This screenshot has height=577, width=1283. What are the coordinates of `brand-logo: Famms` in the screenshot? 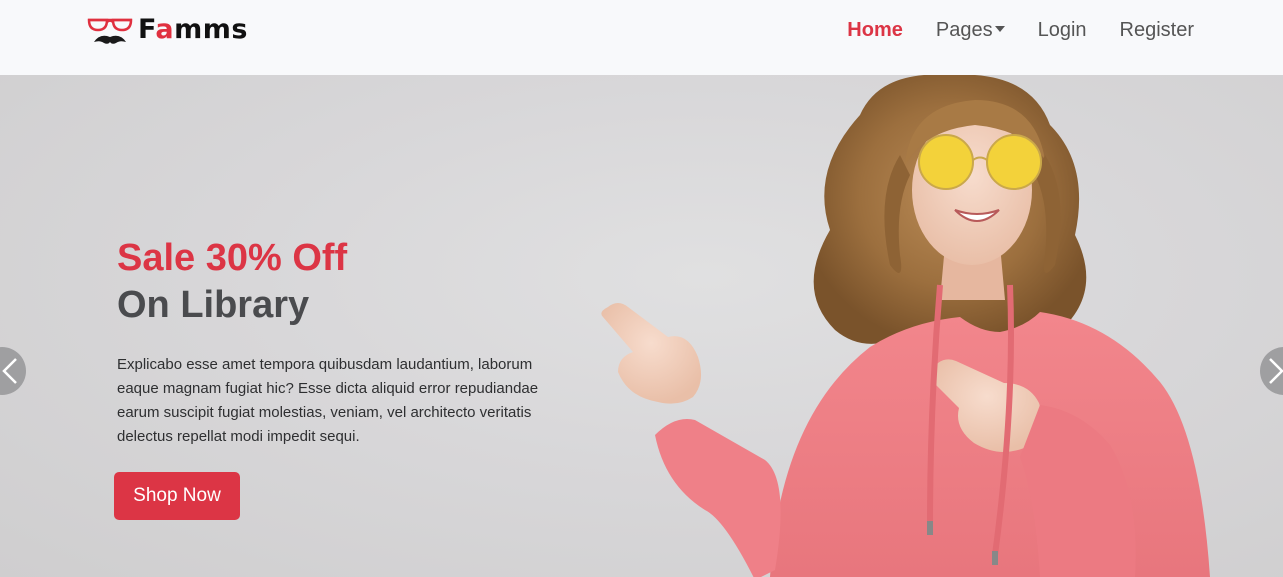 It's located at (167, 30).